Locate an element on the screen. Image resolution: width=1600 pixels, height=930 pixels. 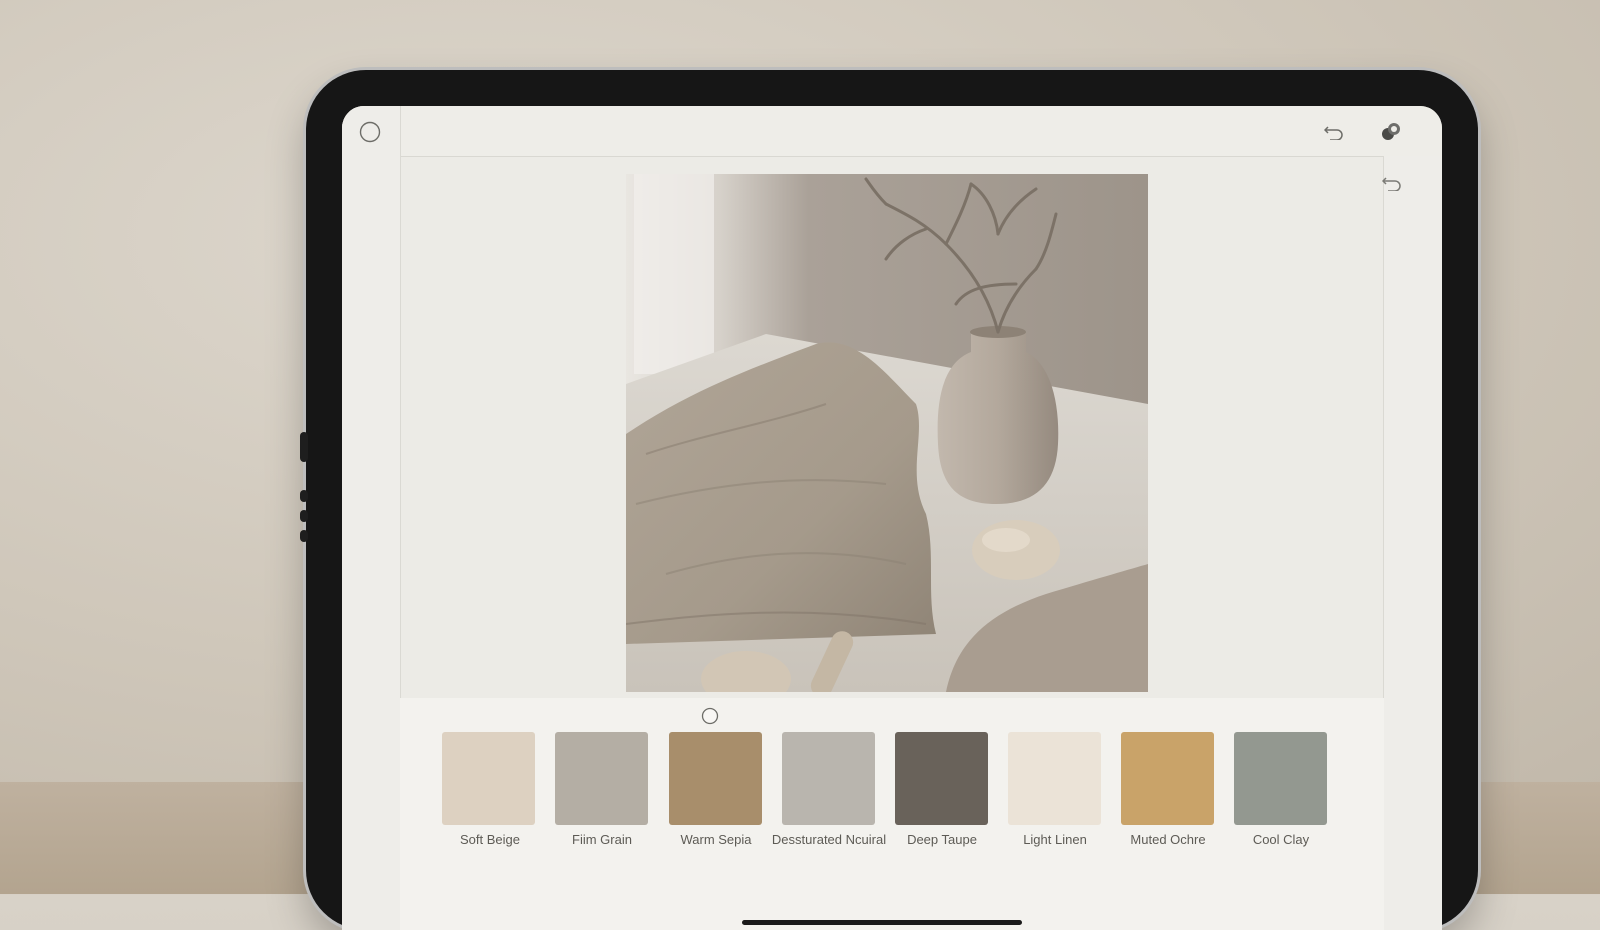
circle-icon is located at coordinates (370, 132).